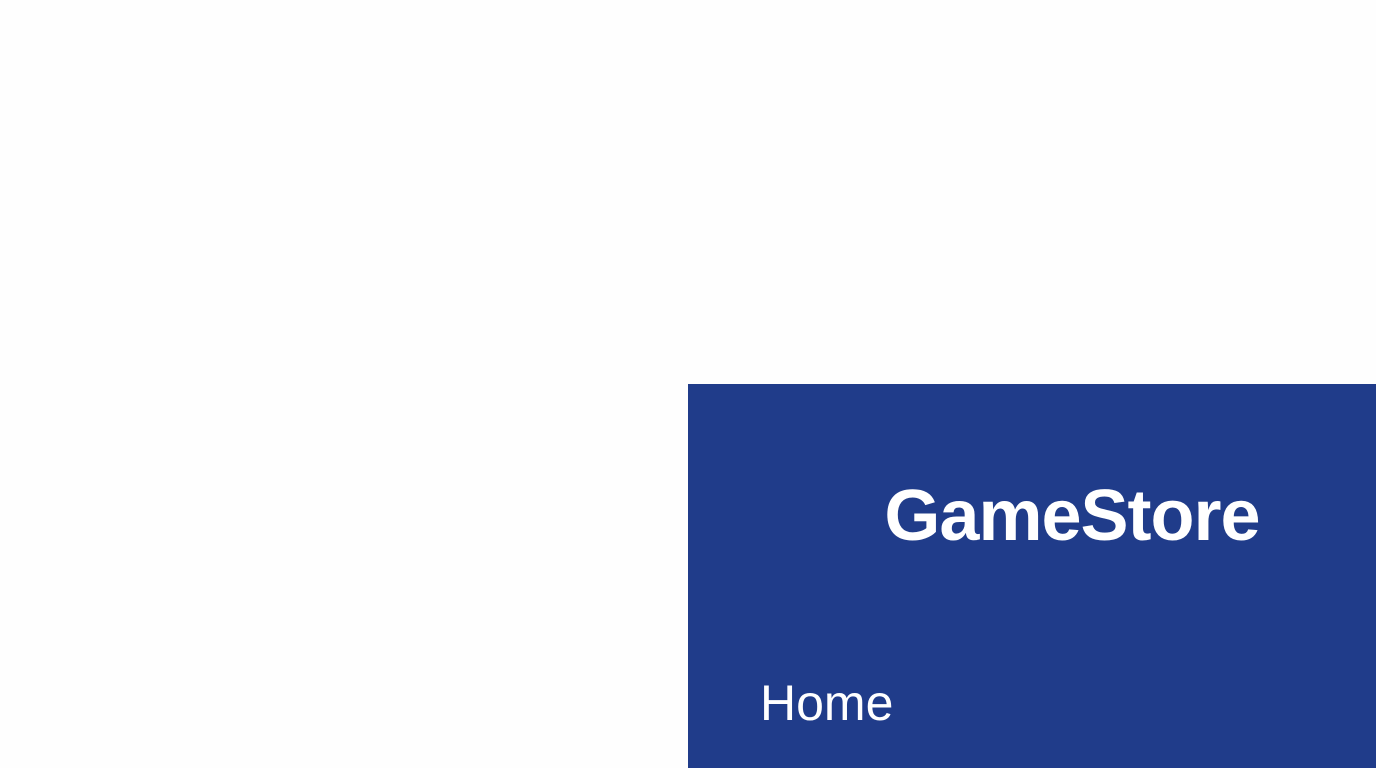 The width and height of the screenshot is (1376, 768). I want to click on sidebar-item-home: Home, so click(826, 703).